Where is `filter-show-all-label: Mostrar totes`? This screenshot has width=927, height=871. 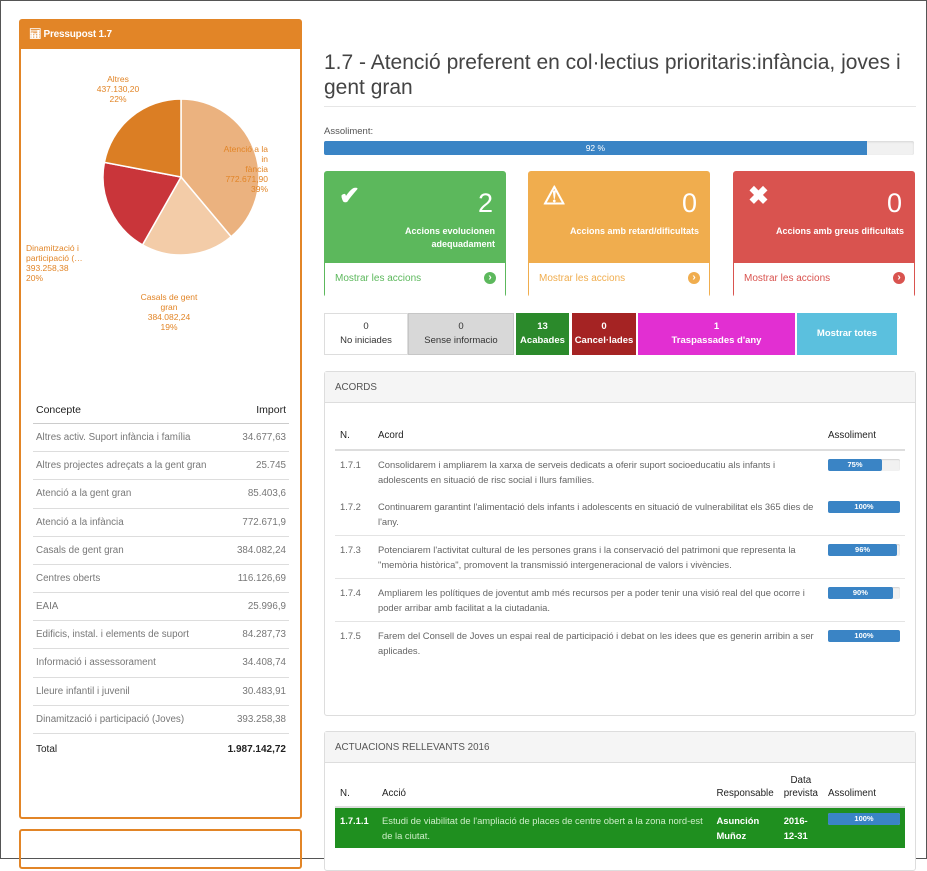
filter-show-all-label: Mostrar totes is located at coordinates (847, 333).